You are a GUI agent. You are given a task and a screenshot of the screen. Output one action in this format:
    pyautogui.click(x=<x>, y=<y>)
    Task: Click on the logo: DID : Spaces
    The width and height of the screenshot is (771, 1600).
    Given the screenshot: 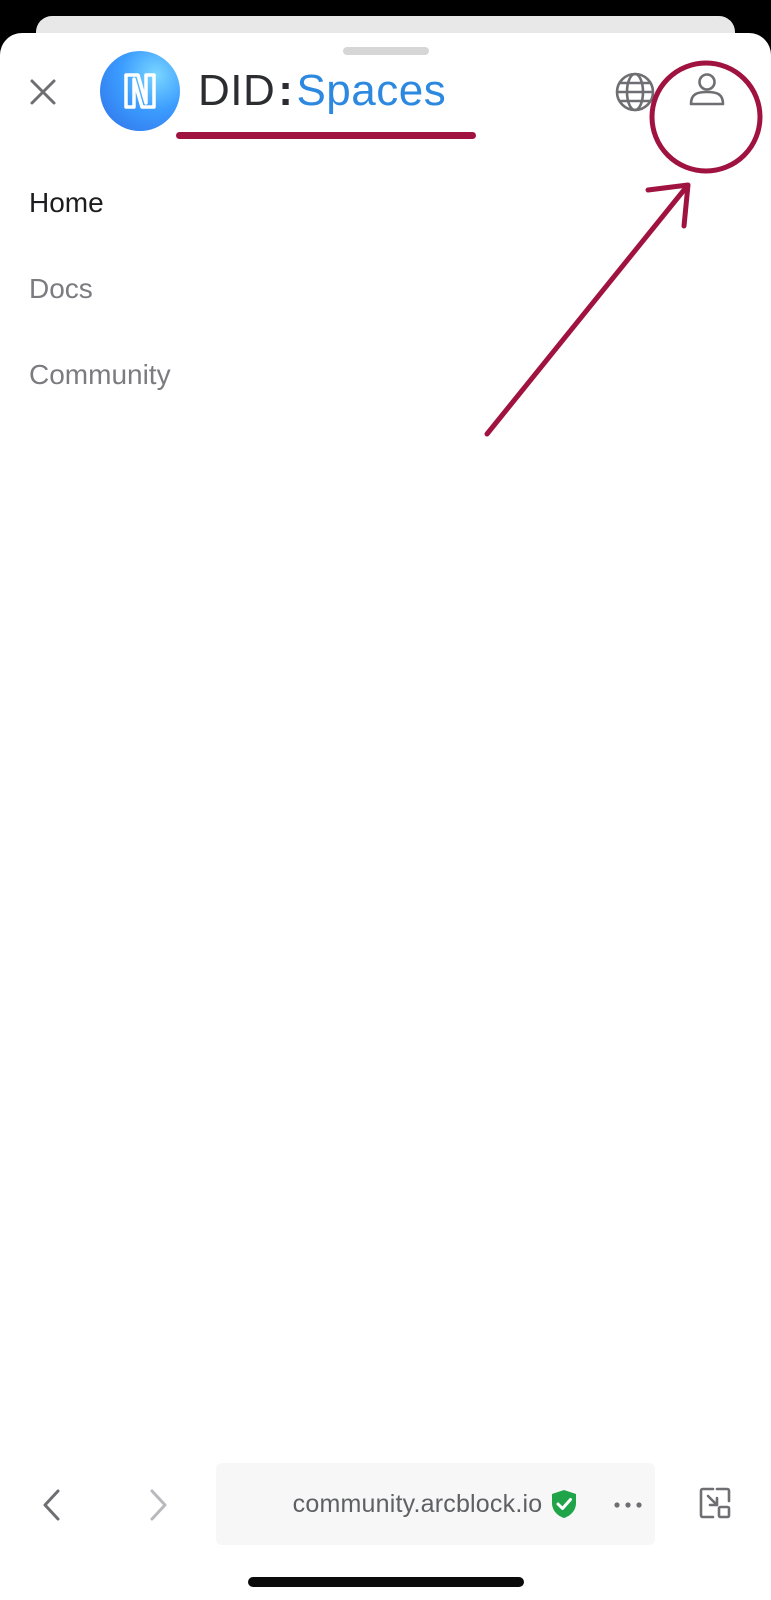 What is the action you would take?
    pyautogui.click(x=273, y=91)
    